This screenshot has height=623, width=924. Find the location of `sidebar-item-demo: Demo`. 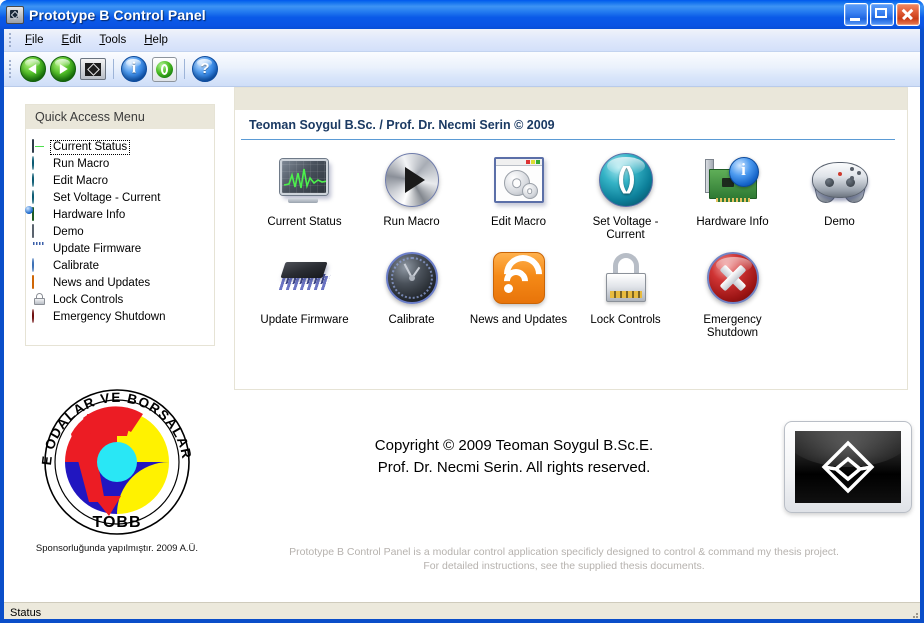

sidebar-item-demo: Demo is located at coordinates (123, 232).